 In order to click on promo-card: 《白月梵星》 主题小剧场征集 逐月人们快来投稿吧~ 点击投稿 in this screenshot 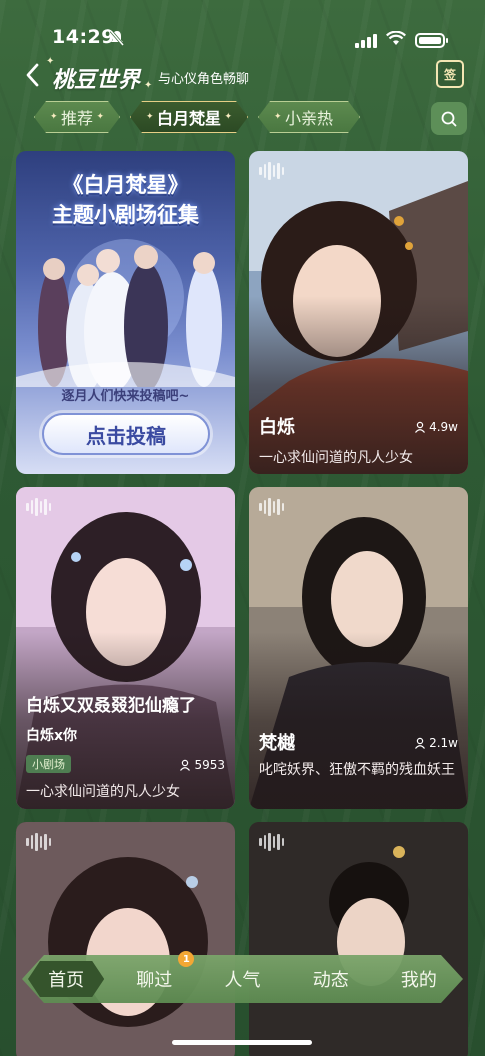, I will do `click(125, 312)`.